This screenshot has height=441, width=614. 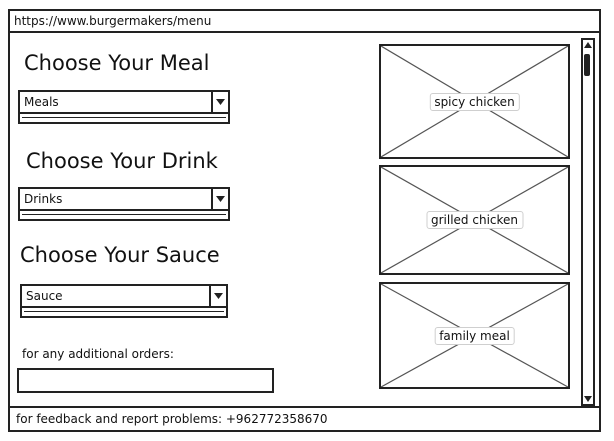 I want to click on image-placeholder-family-meal: family meal, so click(x=474, y=335).